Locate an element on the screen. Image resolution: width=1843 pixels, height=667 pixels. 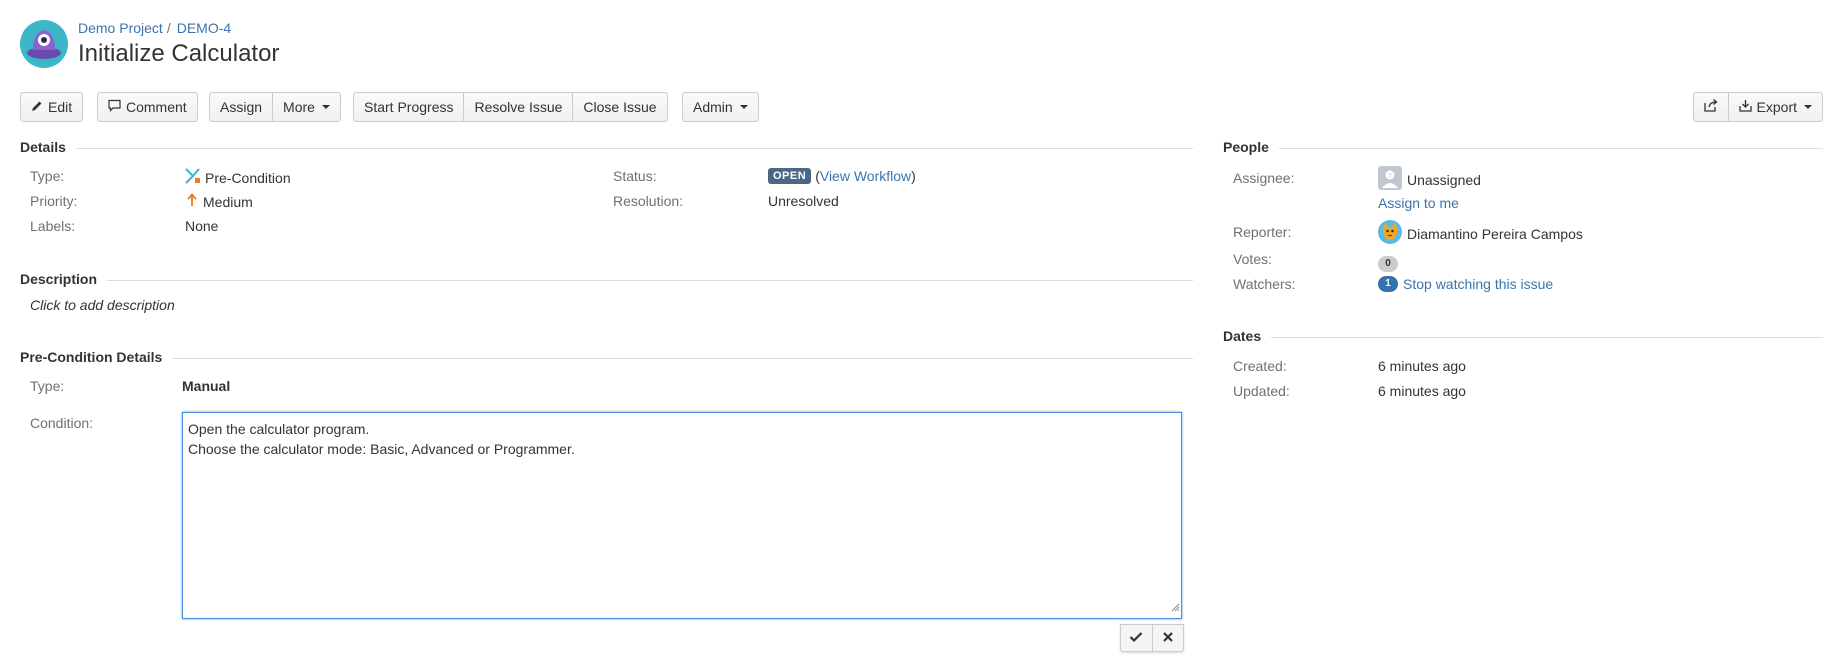
admin-dropdown: Admin is located at coordinates (720, 107).